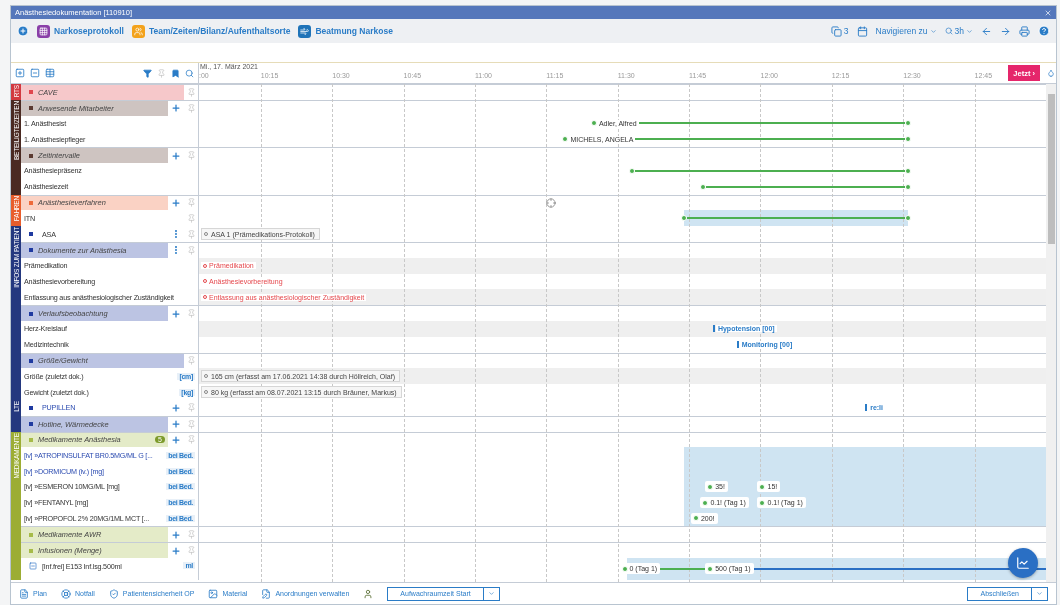  Describe the element at coordinates (354, 31) in the screenshot. I see `tab-label: Beatmung Narkose` at that location.